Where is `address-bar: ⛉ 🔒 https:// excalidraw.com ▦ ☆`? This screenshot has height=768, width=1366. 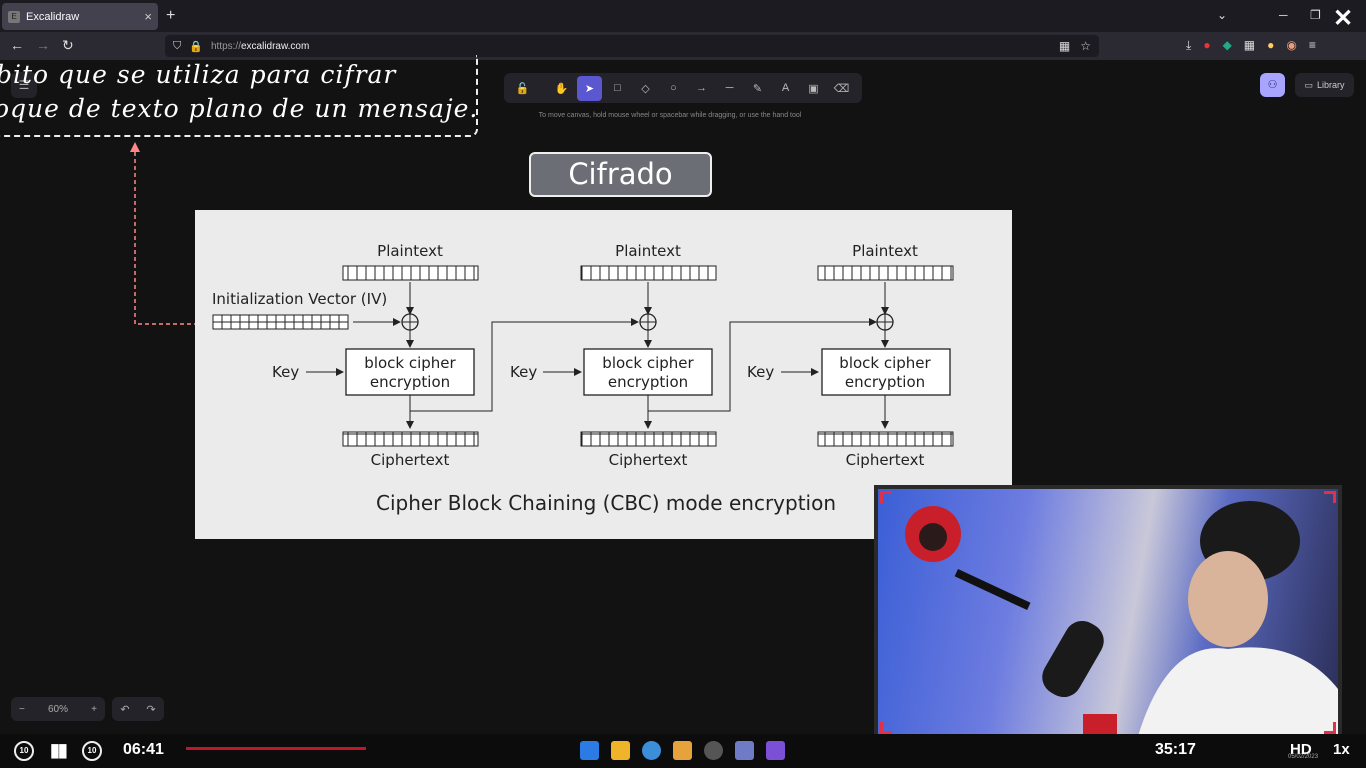 address-bar: ⛉ 🔒 https:// excalidraw.com ▦ ☆ is located at coordinates (632, 46).